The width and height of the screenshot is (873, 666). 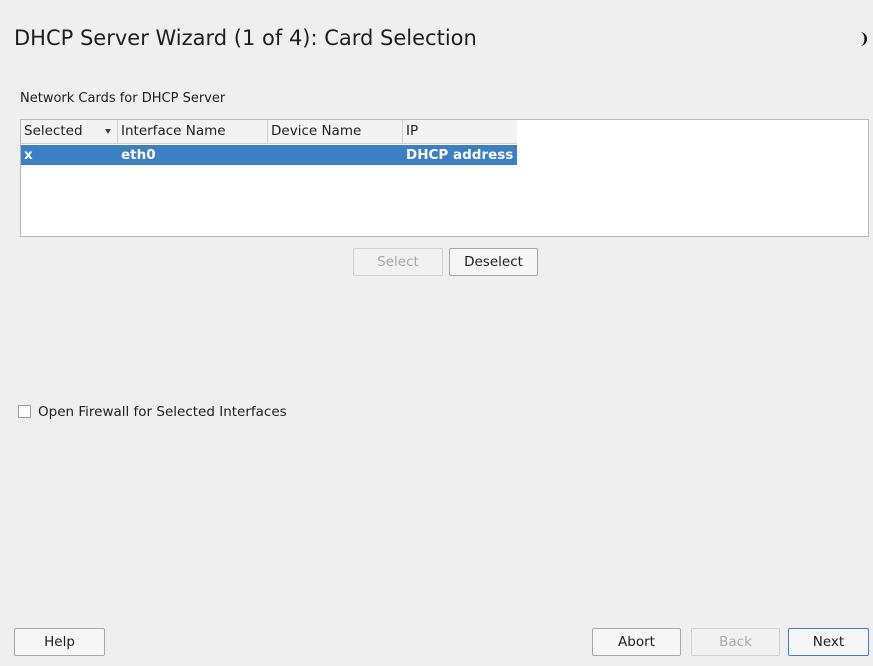 What do you see at coordinates (863, 39) in the screenshot?
I see `half-moon-icon` at bounding box center [863, 39].